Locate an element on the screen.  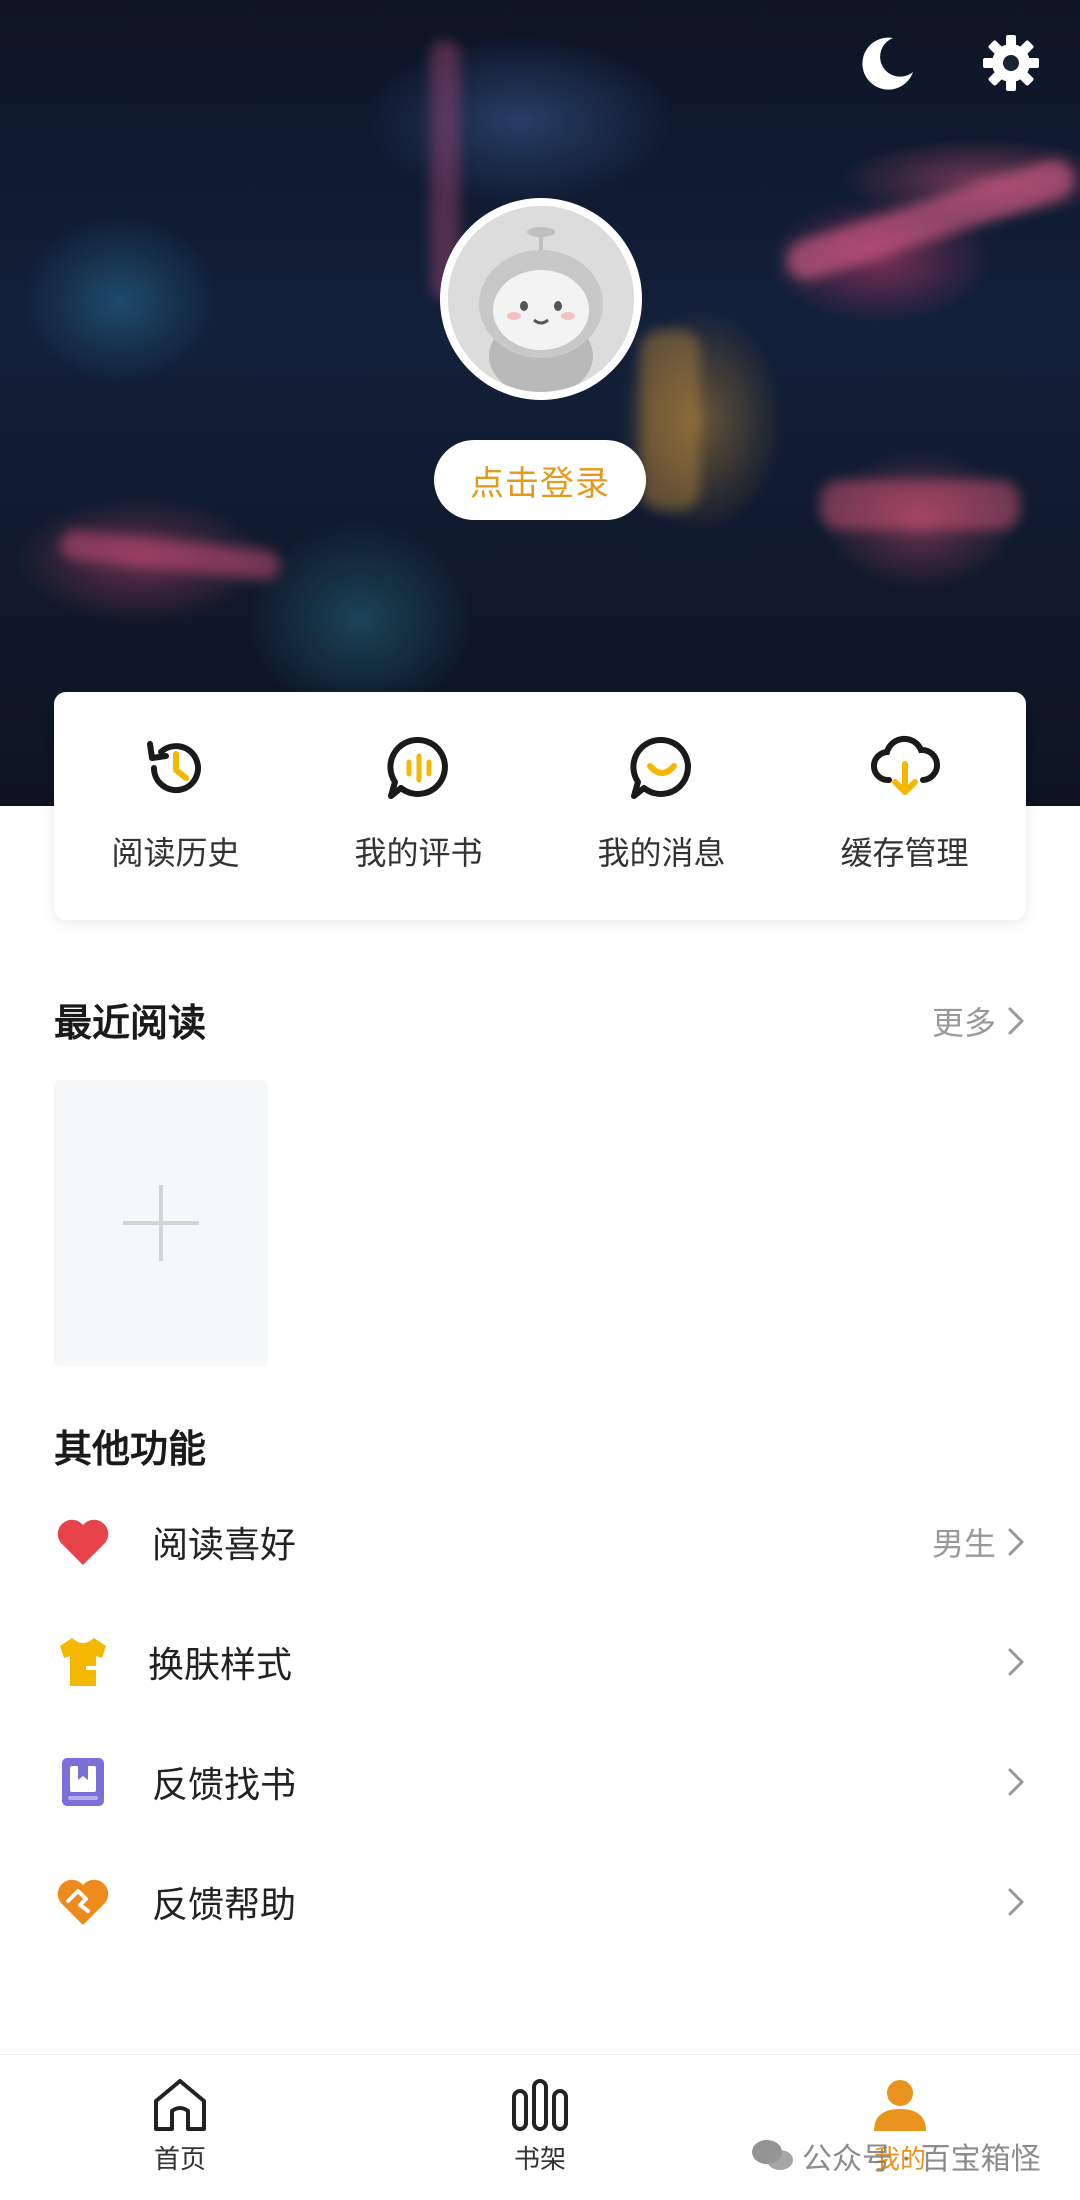
nav-label: 书架 is located at coordinates (539, 2160).